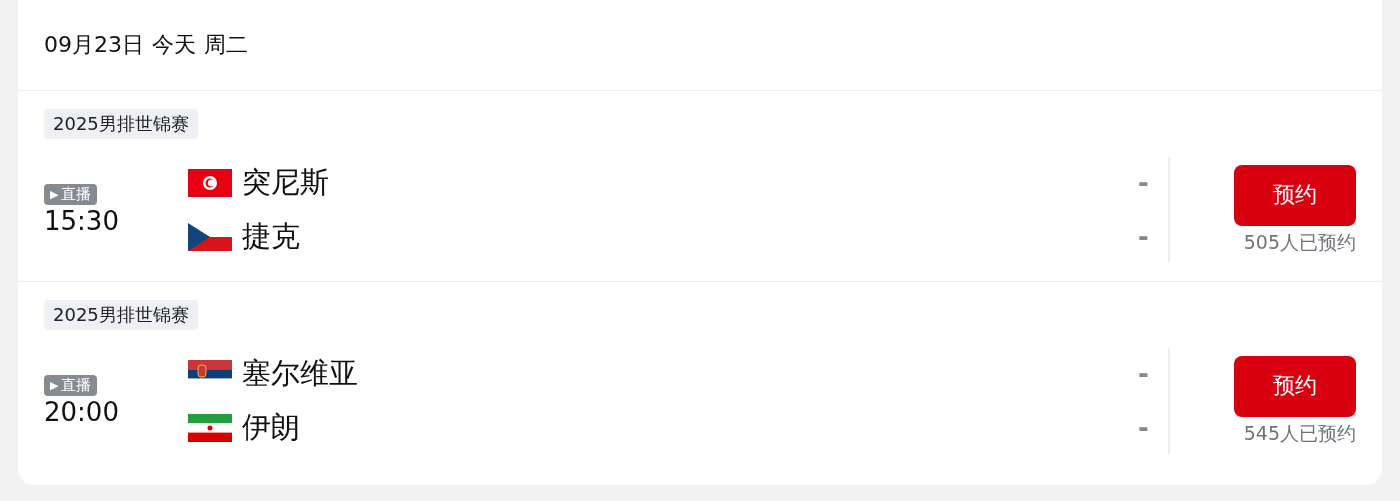  Describe the element at coordinates (81, 220) in the screenshot. I see `match-time: 15:30` at that location.